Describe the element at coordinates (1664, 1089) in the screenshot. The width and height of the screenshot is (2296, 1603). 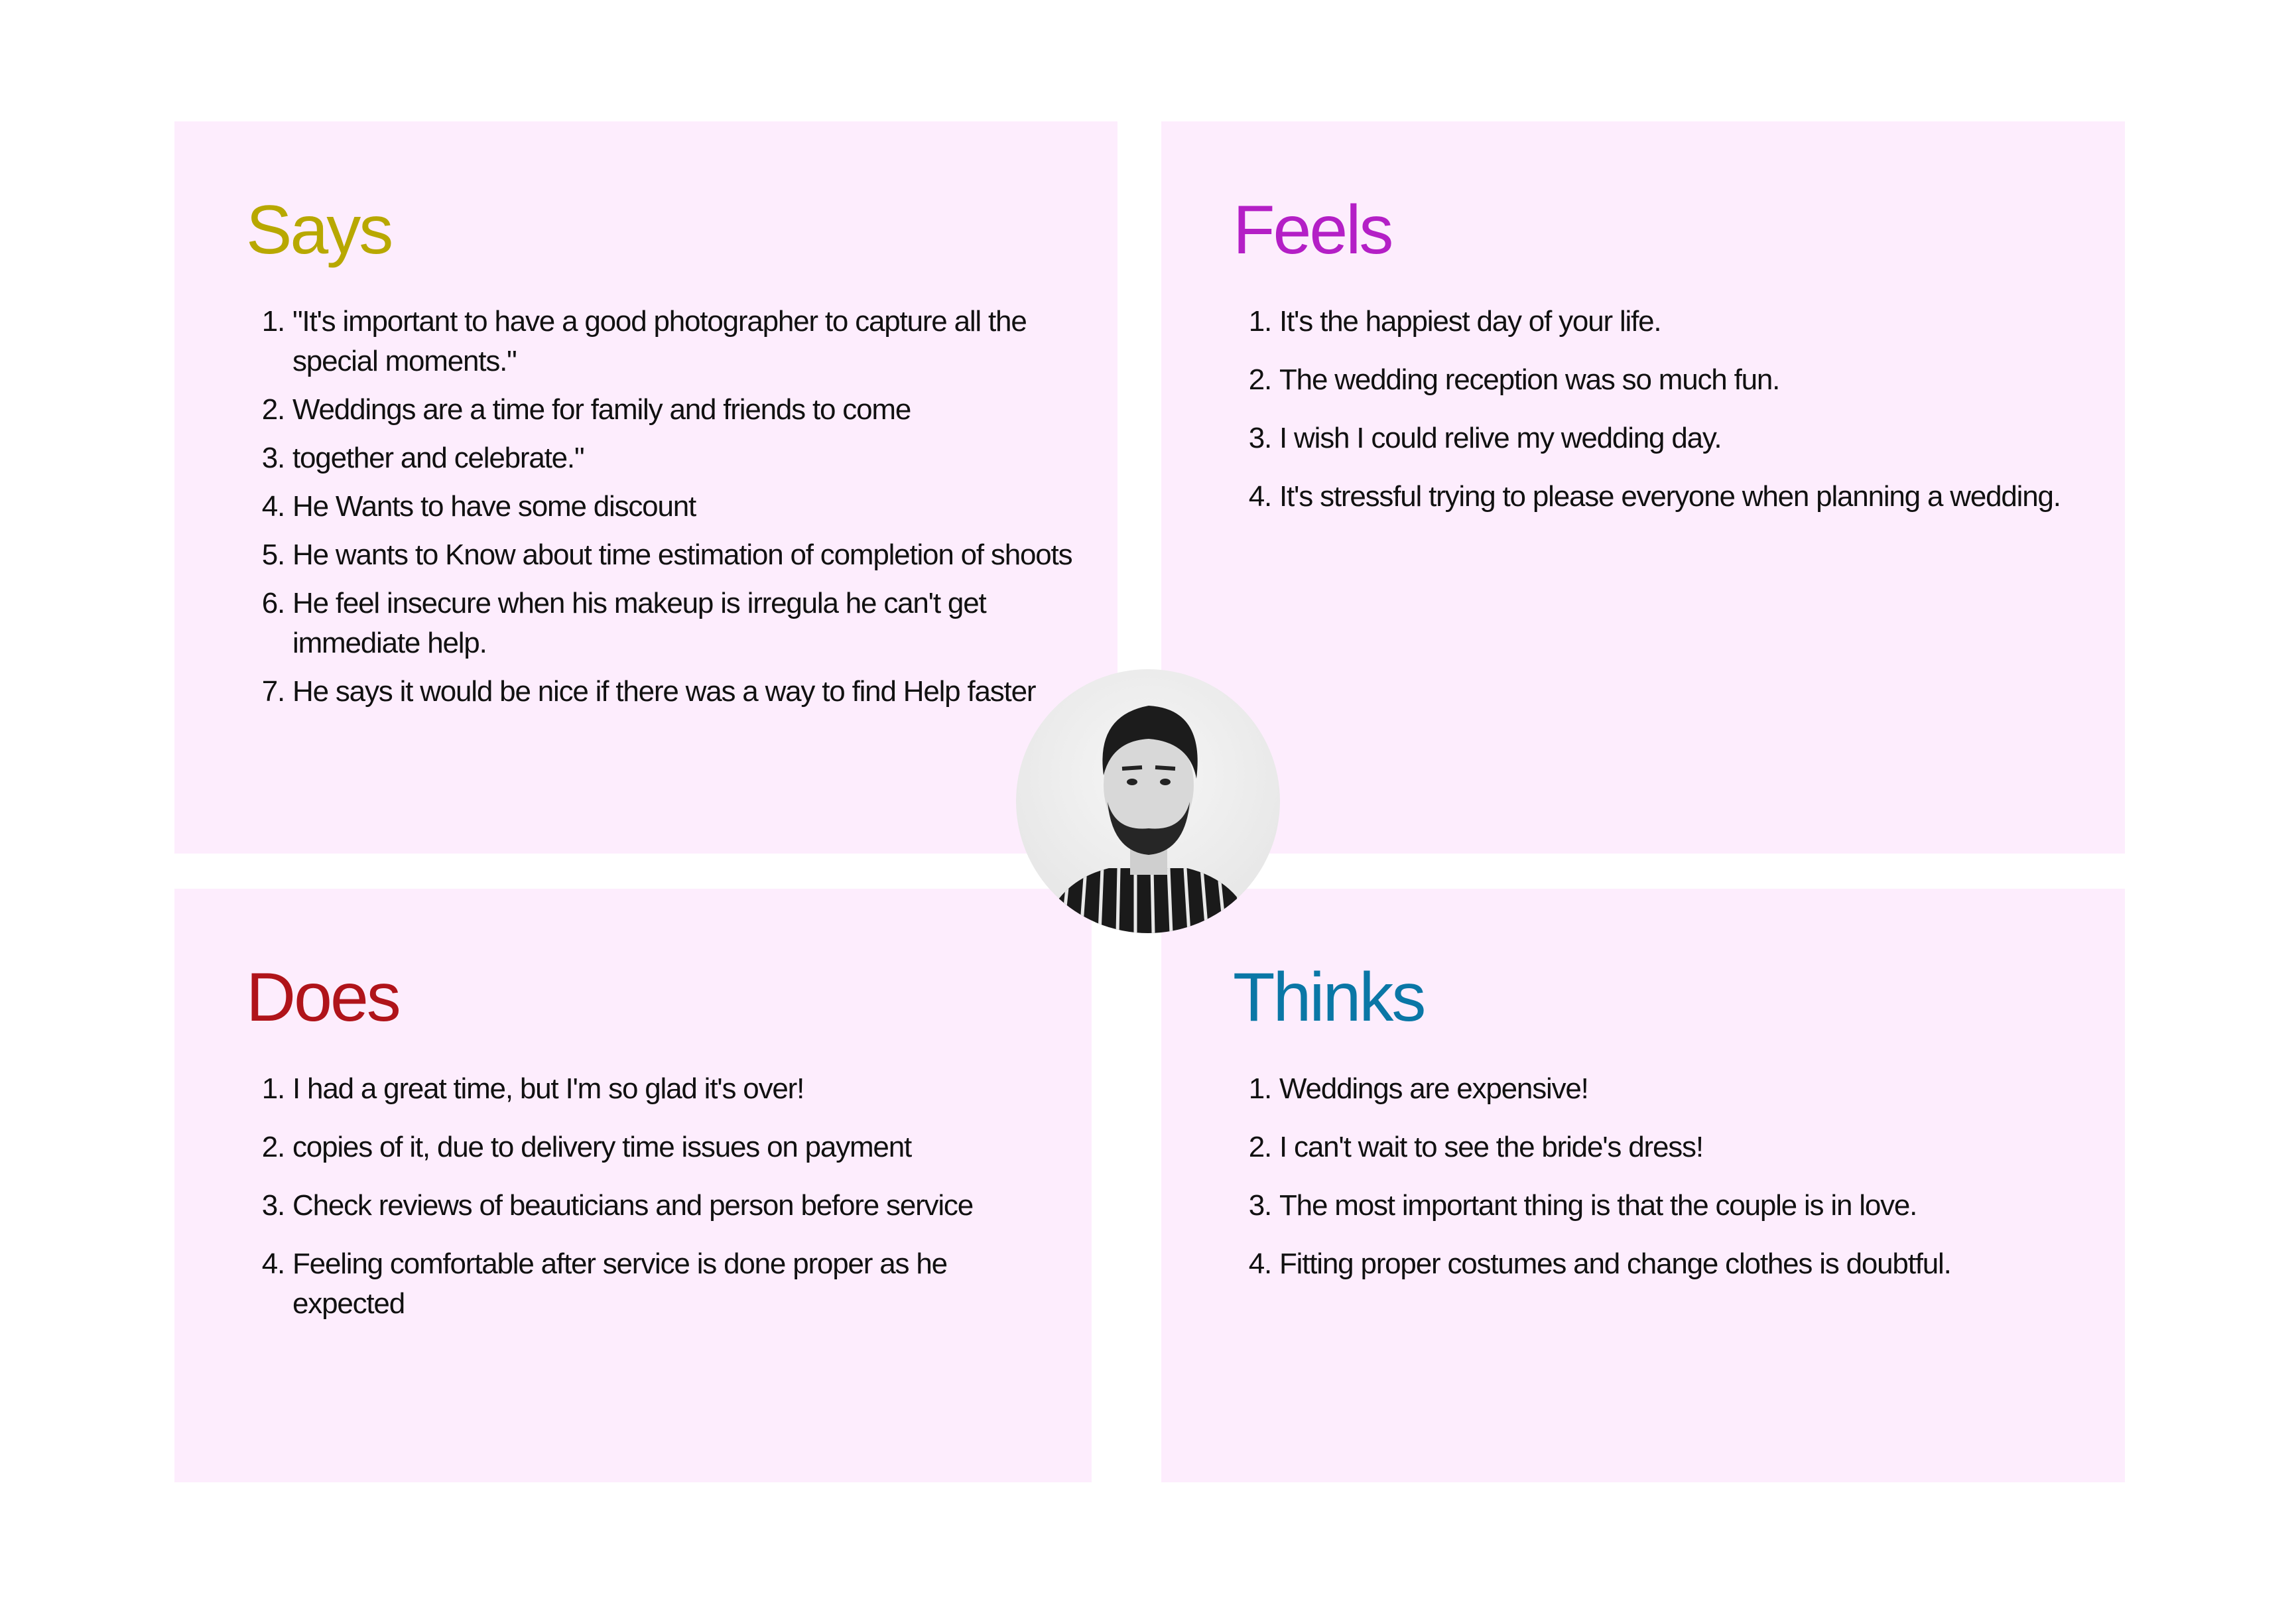
I see `thinks-list-item: 1. Weddings are expensive!` at that location.